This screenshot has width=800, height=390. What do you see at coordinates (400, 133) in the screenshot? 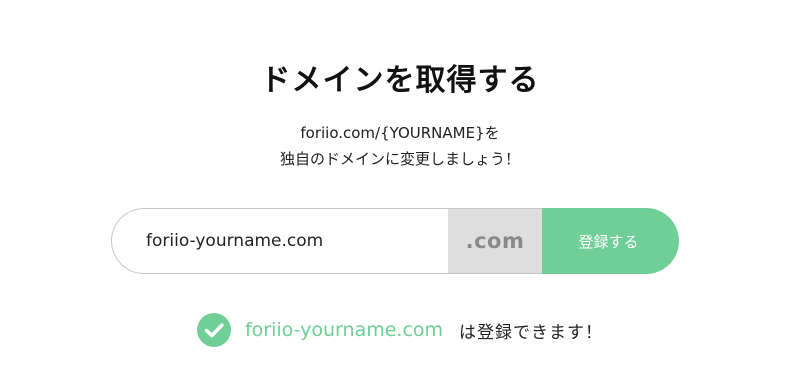
I see `subtitle-line-1: foriio.com/{YOURNAME}を` at bounding box center [400, 133].